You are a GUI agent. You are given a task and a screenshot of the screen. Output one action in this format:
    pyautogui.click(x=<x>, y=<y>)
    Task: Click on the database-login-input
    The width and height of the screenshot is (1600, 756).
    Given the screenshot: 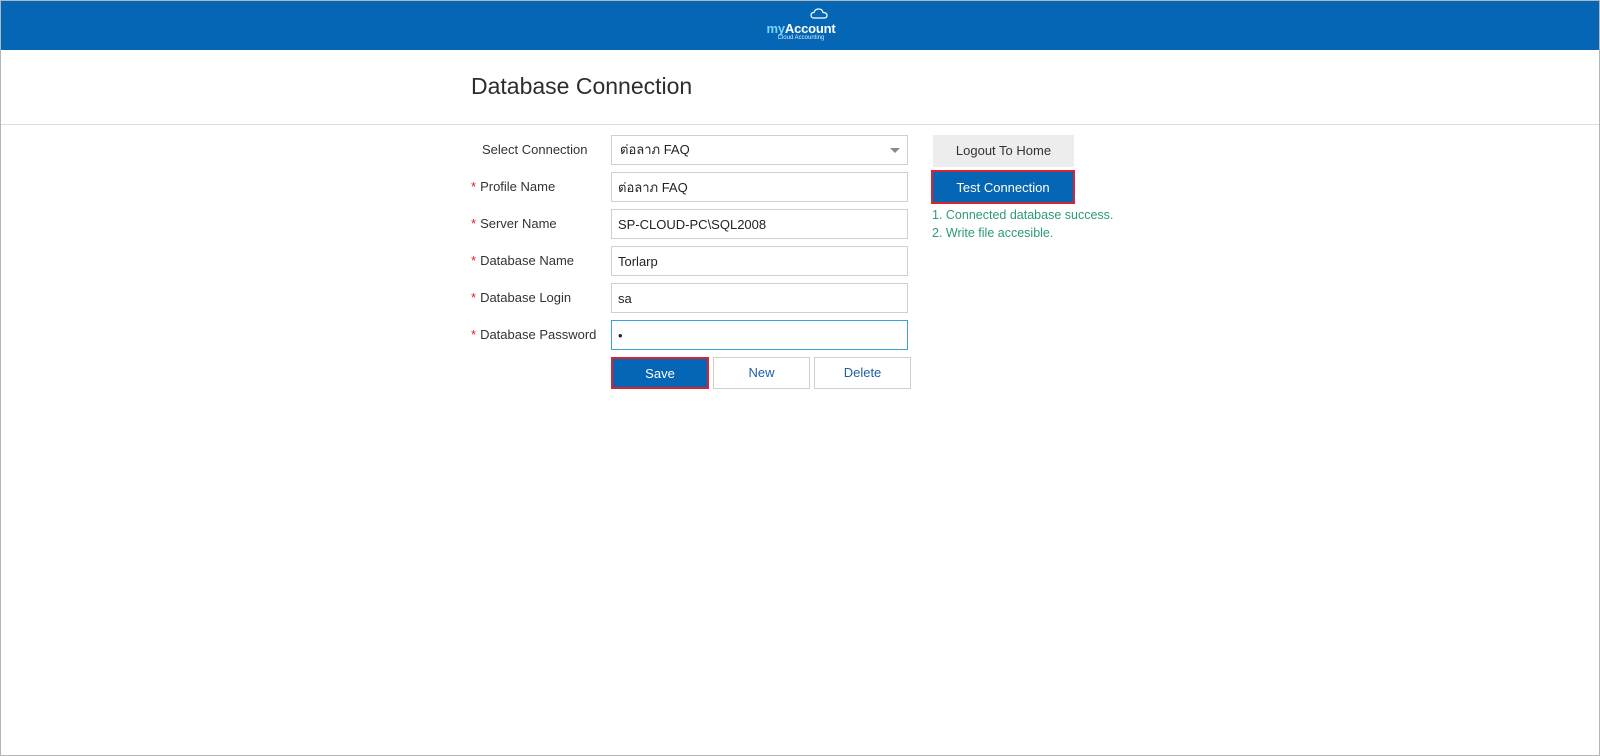 What is the action you would take?
    pyautogui.click(x=759, y=298)
    